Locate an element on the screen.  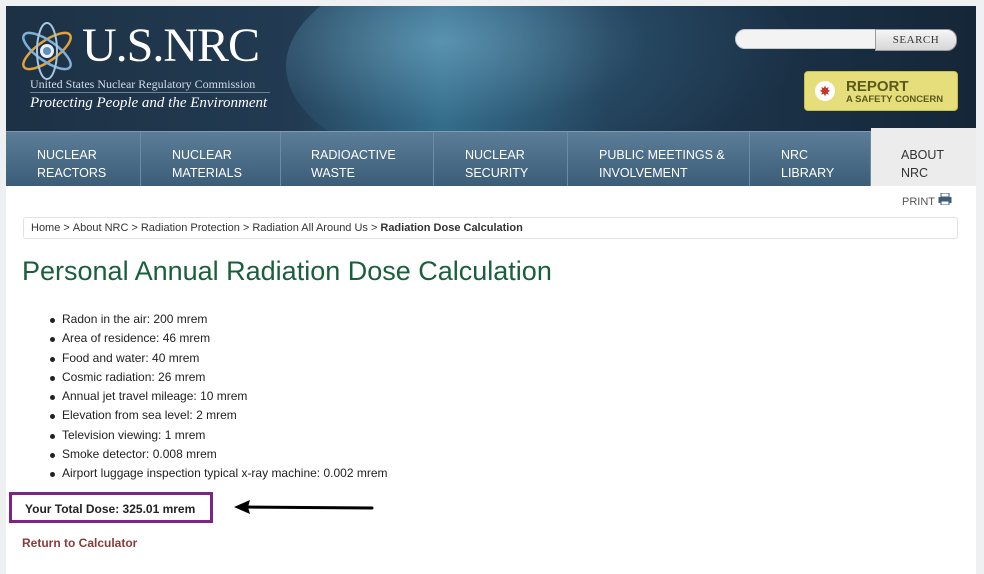
breadcrumb-current: Radiation Dose Calculation is located at coordinates (451, 228).